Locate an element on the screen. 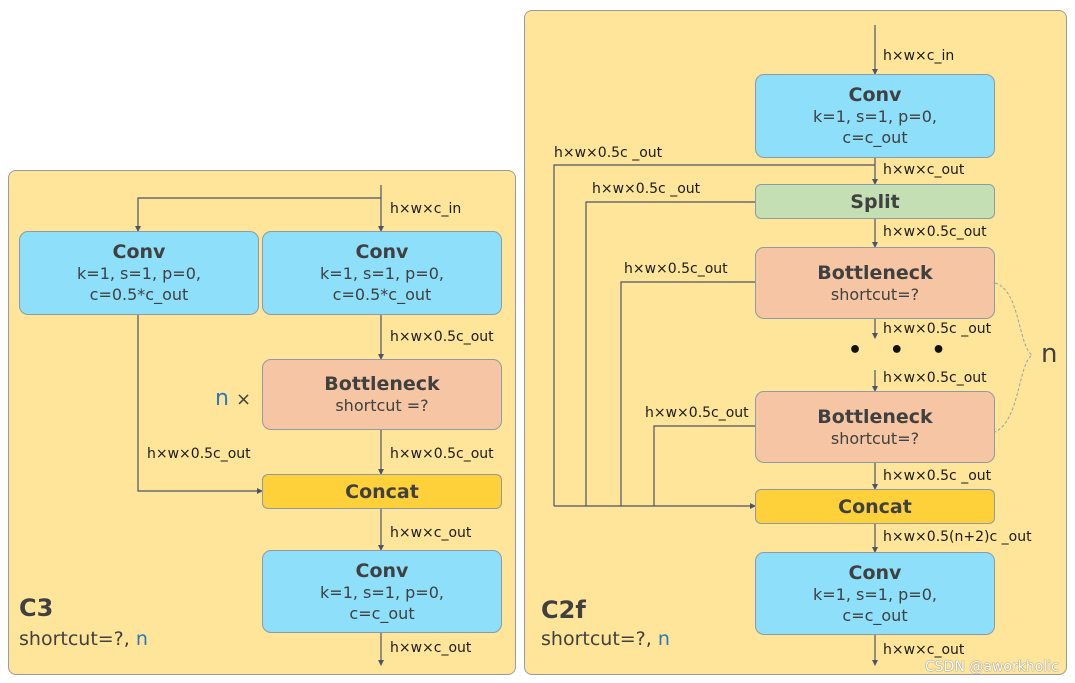 This screenshot has width=1075, height=683. c2f-input-label: h×w×c_in is located at coordinates (919, 56).